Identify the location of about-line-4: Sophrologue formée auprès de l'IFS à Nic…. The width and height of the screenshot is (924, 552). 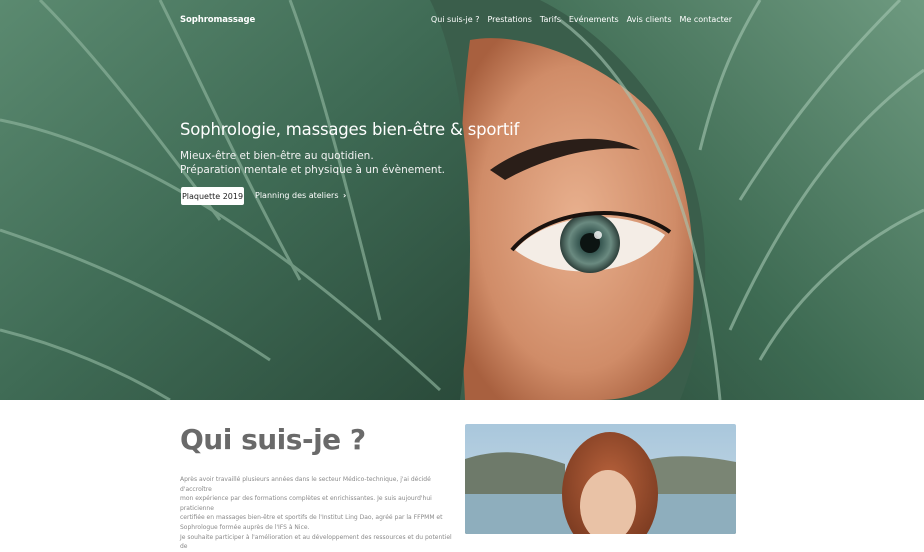
(245, 527).